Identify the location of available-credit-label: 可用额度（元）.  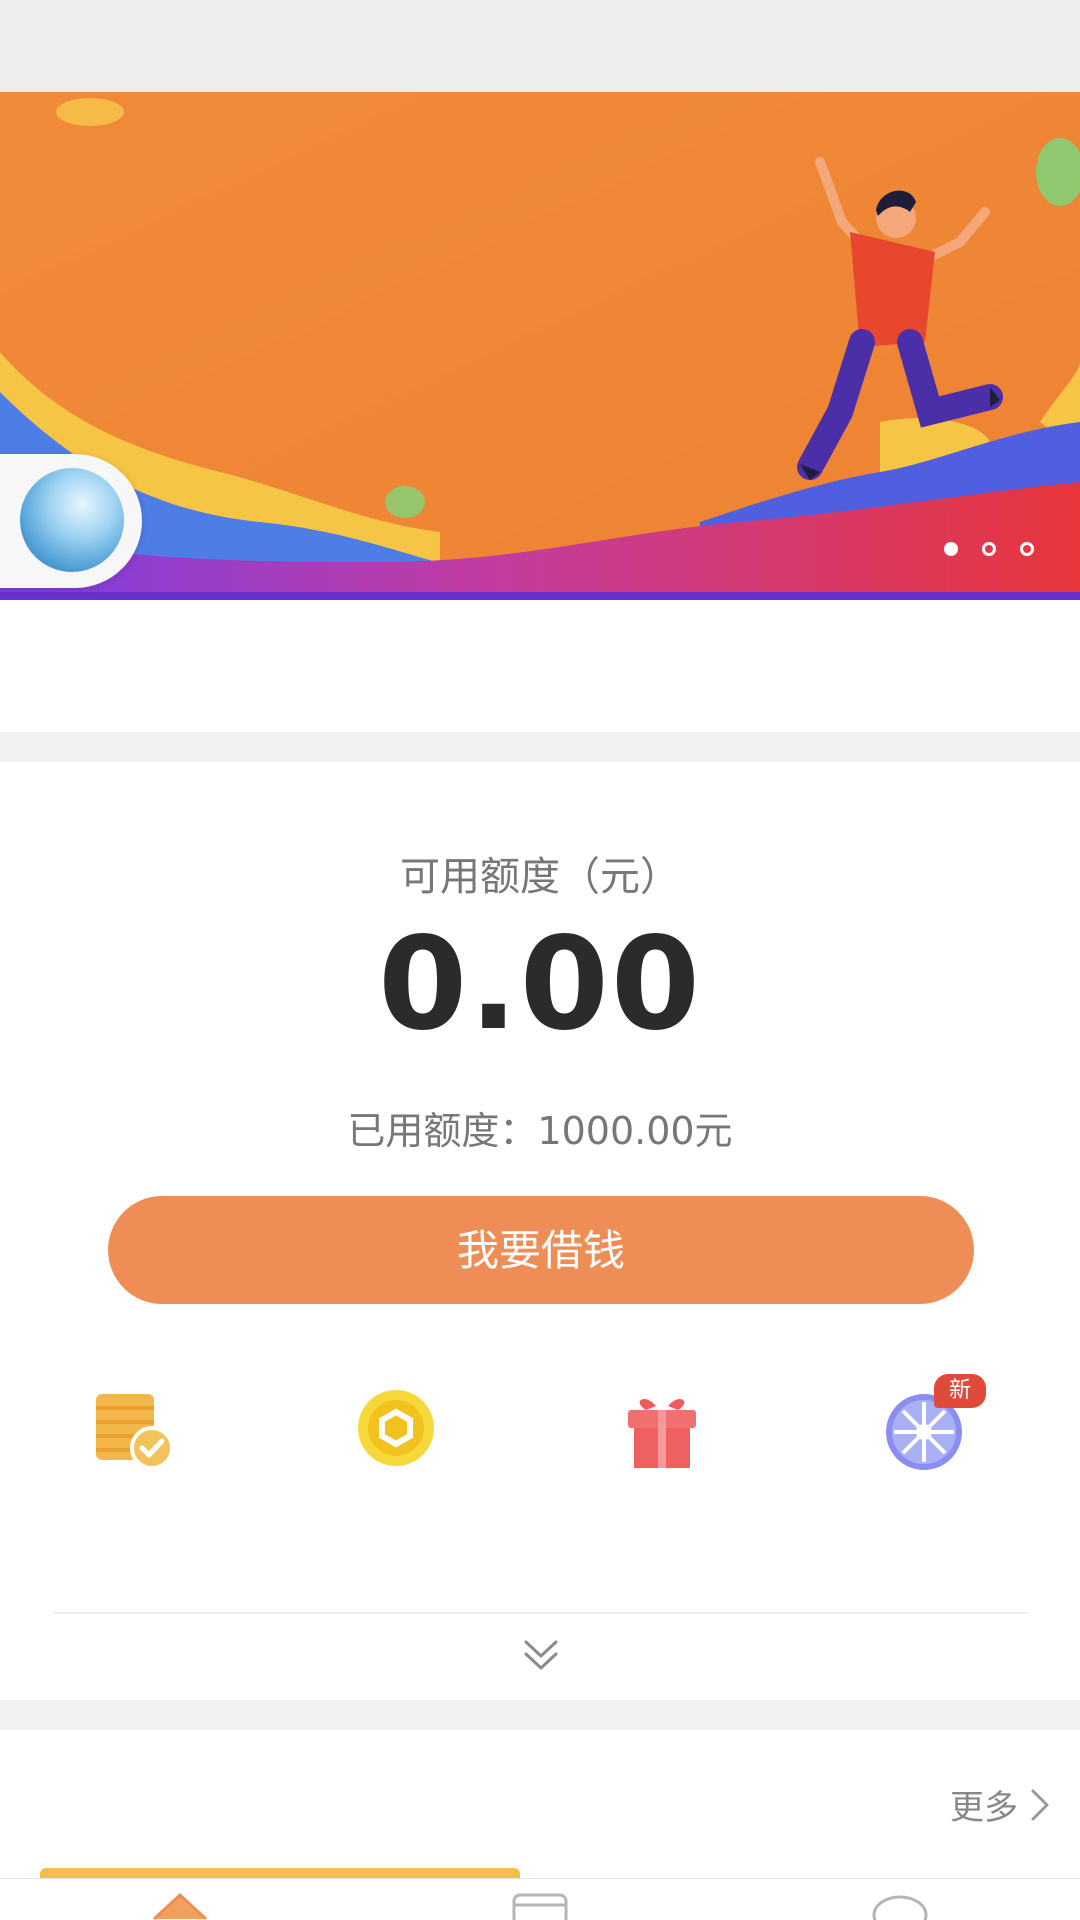
(540, 877).